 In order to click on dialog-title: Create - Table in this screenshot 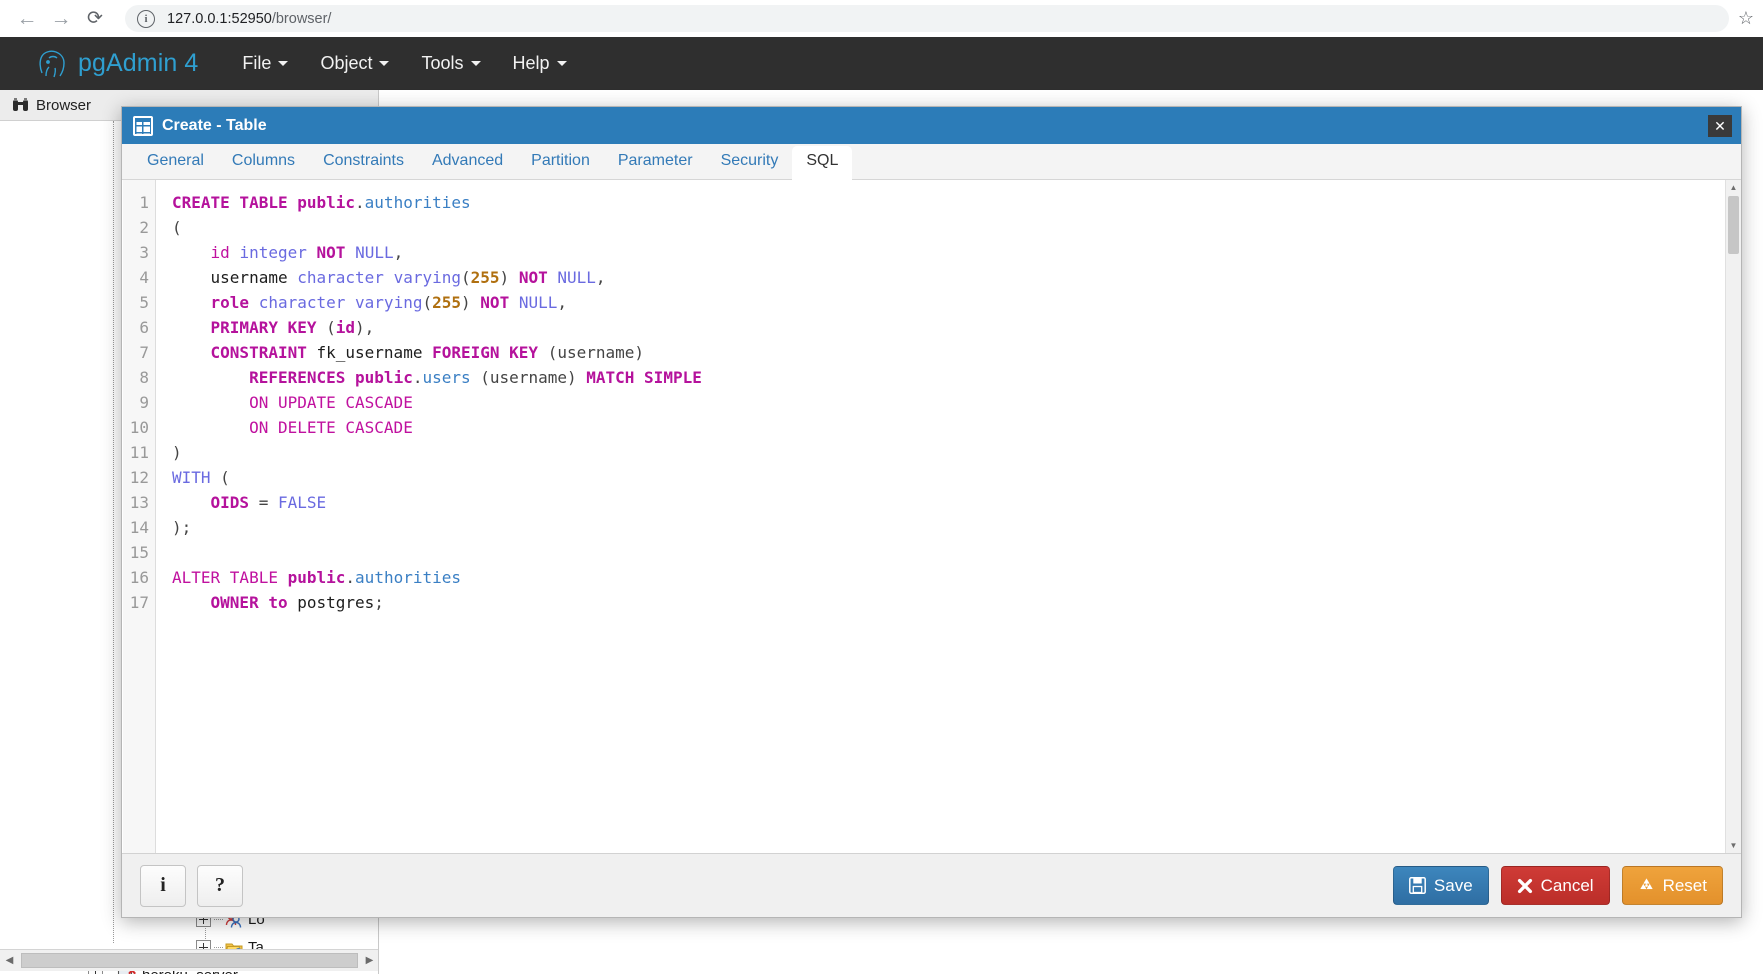, I will do `click(214, 125)`.